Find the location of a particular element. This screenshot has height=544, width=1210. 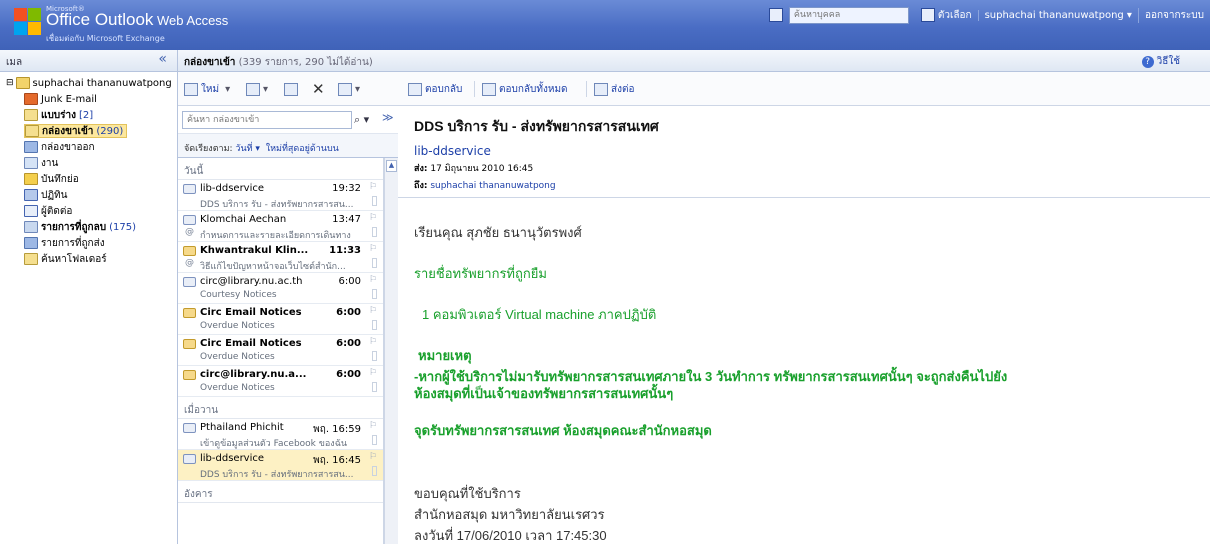

brand-office: Office Outlook is located at coordinates (100, 19).